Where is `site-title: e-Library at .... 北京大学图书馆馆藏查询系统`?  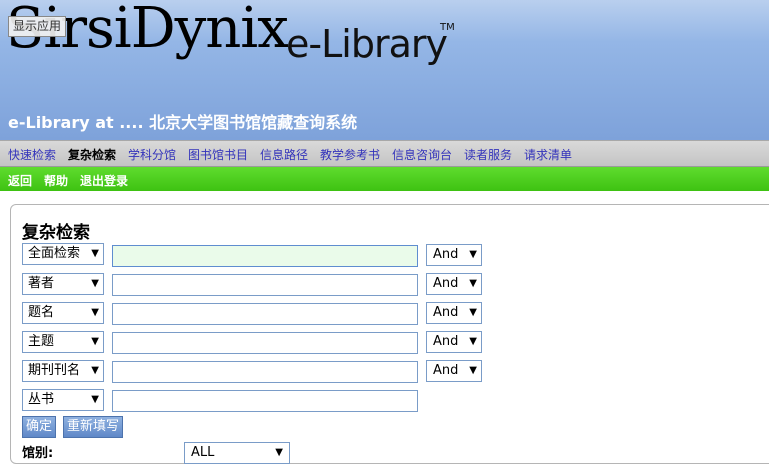
site-title: e-Library at .... 北京大学图书馆馆藏查询系统 is located at coordinates (183, 122).